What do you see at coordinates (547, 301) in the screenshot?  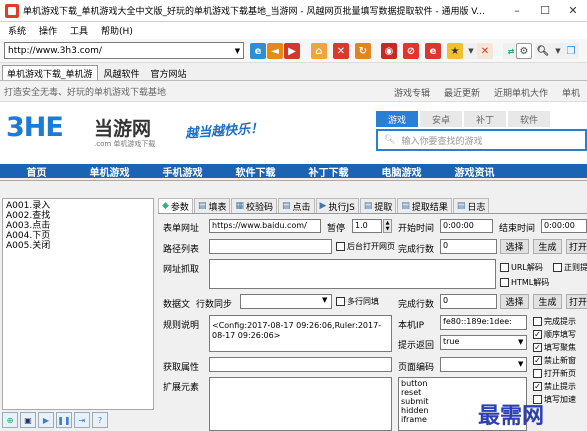 I see `generate-button-2: 生成` at bounding box center [547, 301].